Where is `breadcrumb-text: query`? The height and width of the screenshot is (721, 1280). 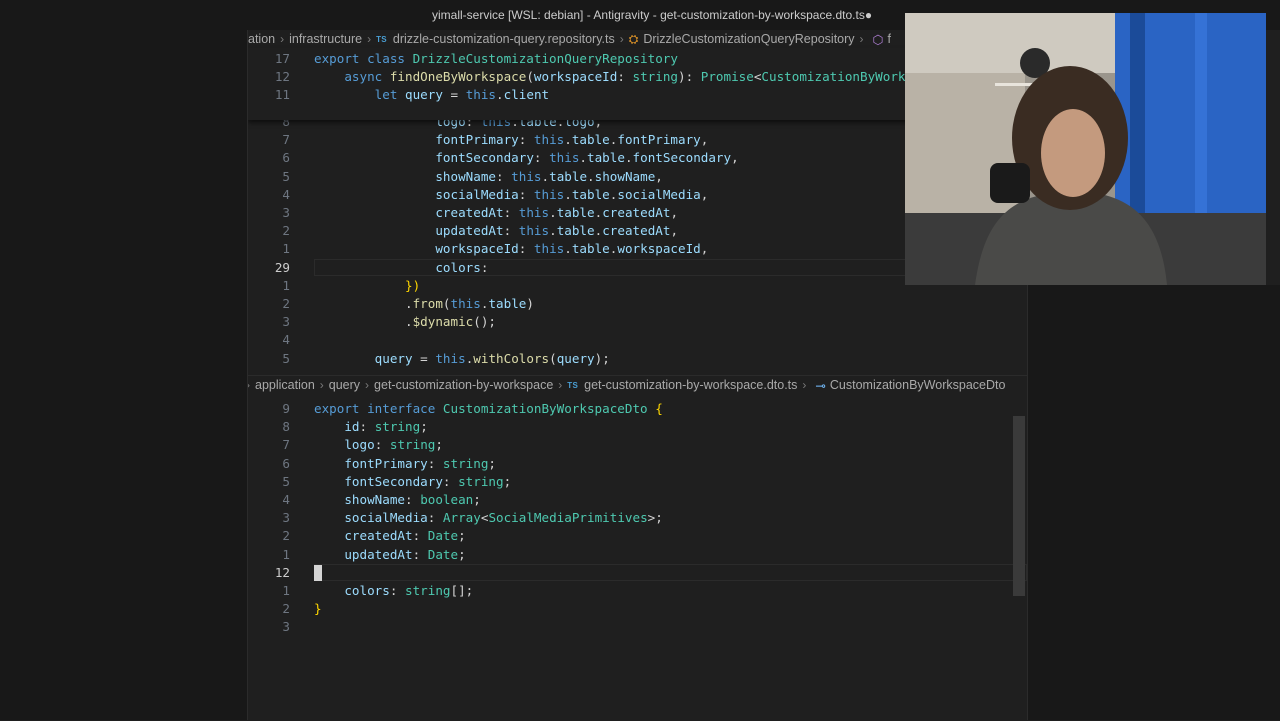 breadcrumb-text: query is located at coordinates (344, 385).